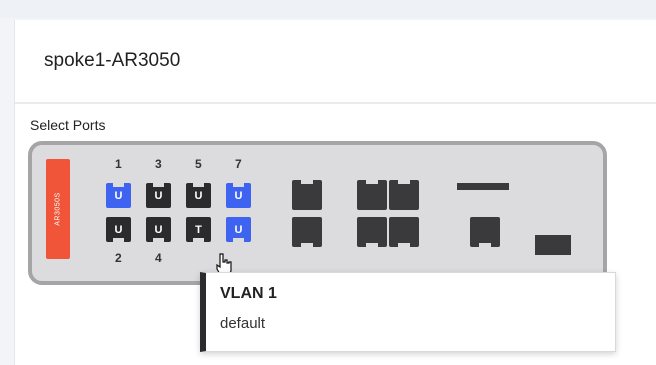 The image size is (656, 365). What do you see at coordinates (238, 195) in the screenshot?
I see `port-7: U` at bounding box center [238, 195].